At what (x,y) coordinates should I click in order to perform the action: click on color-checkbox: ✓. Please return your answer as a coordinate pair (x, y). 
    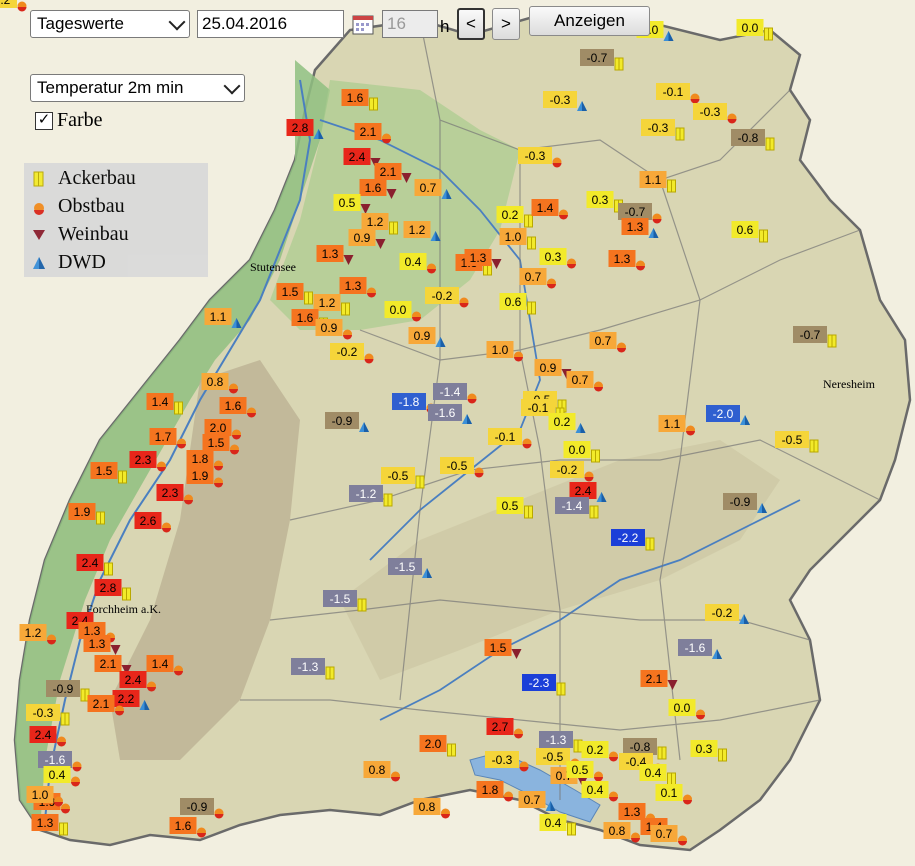
    Looking at the image, I should click on (44, 120).